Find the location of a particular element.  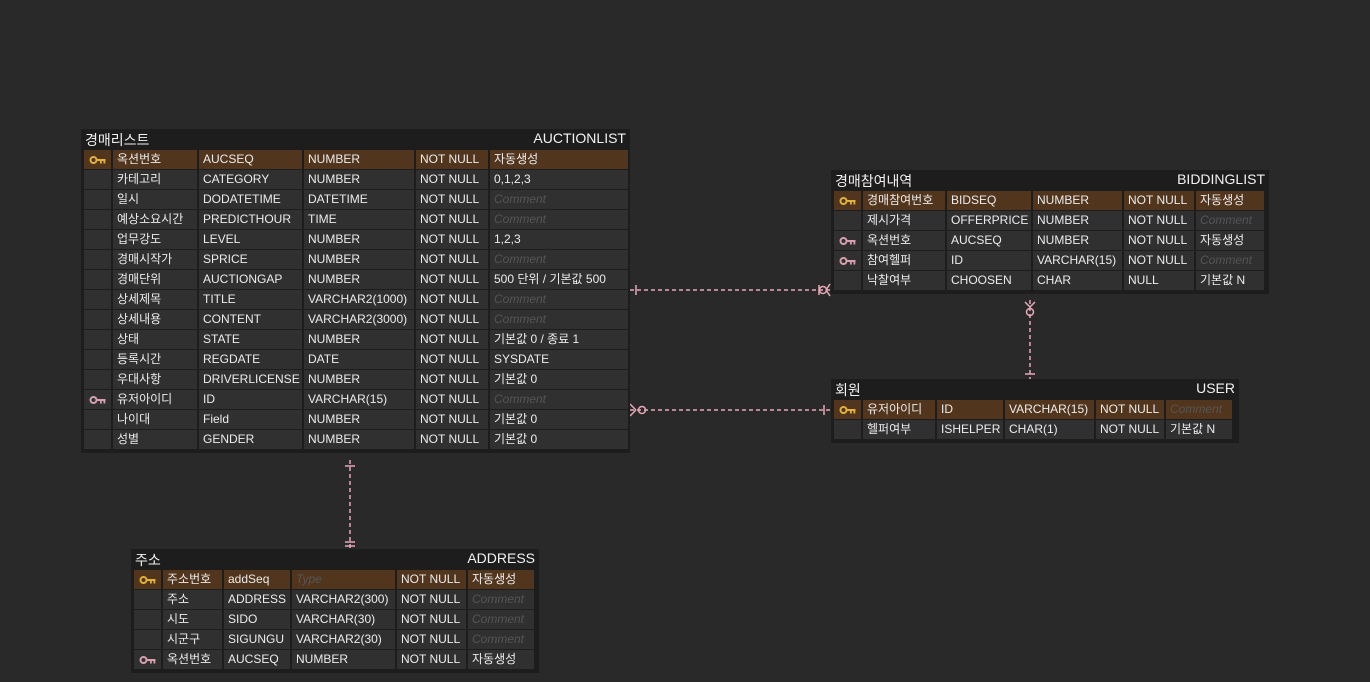

table-row: 헬퍼여부 ISHELPER CHAR(1) NOT NULL 기본값 N is located at coordinates (1036, 430).